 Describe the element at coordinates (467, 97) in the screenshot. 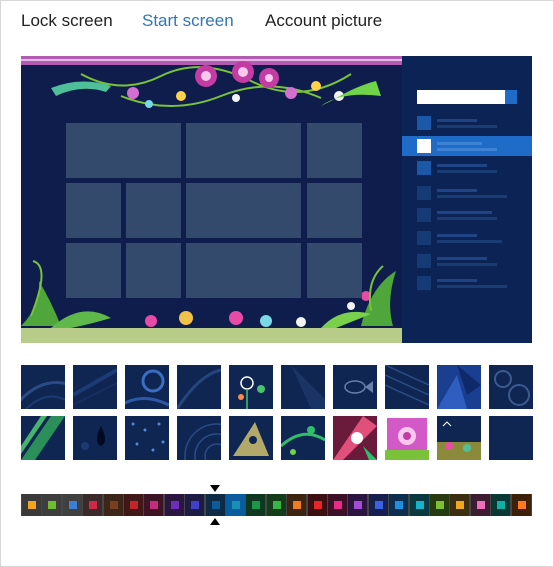

I see `preview-search-box` at that location.